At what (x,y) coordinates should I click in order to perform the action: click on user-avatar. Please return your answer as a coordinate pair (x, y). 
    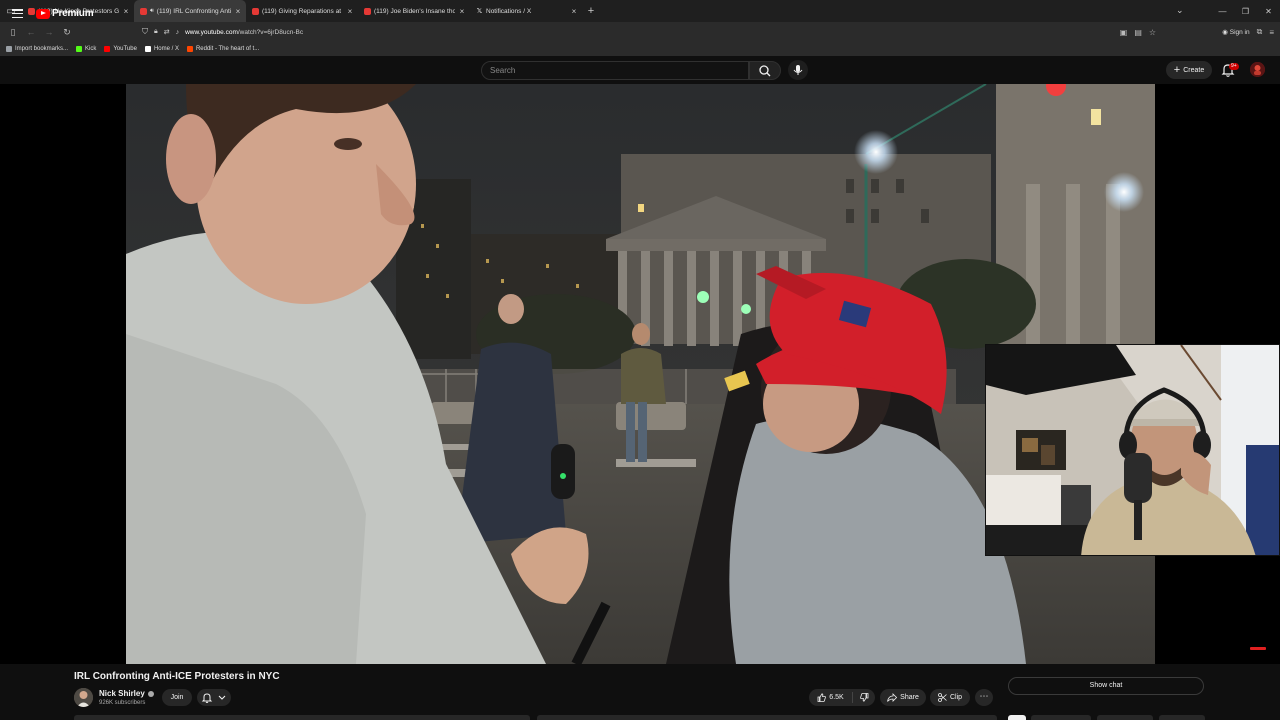
    Looking at the image, I should click on (1257, 69).